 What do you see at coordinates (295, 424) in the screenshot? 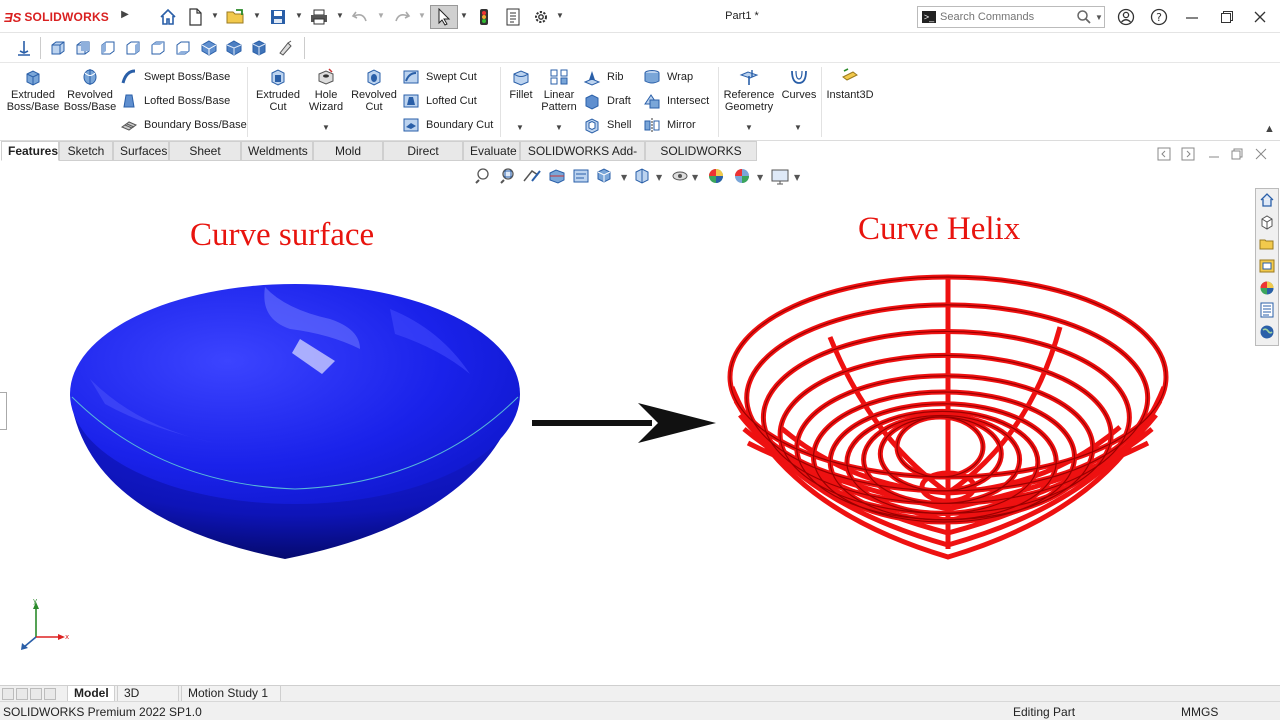
I see `curve-surface-bowl-model` at bounding box center [295, 424].